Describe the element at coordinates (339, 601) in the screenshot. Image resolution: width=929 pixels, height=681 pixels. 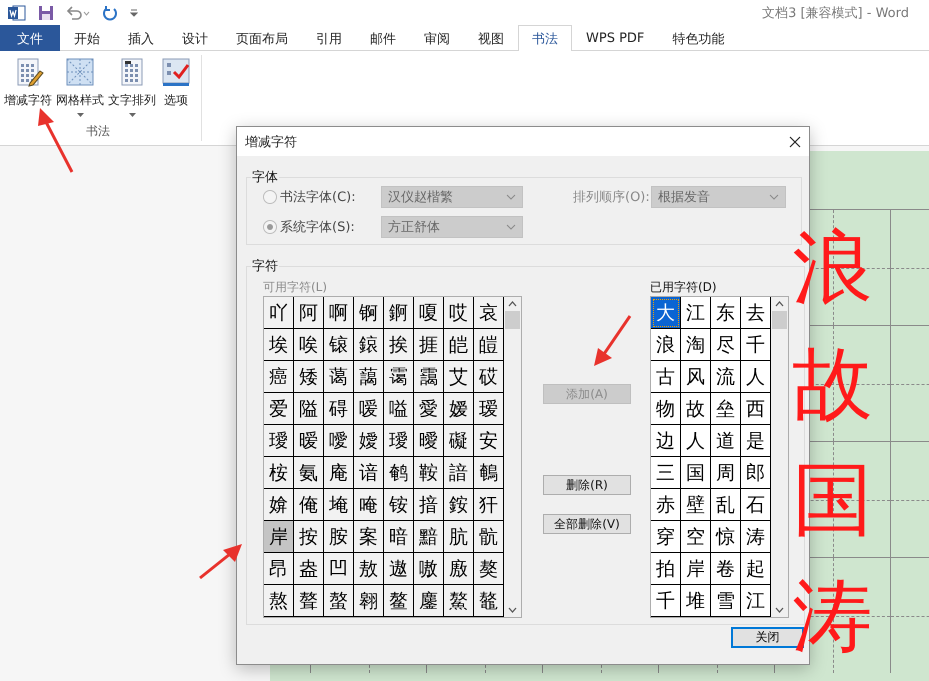
I see `character-cell: 螯` at that location.